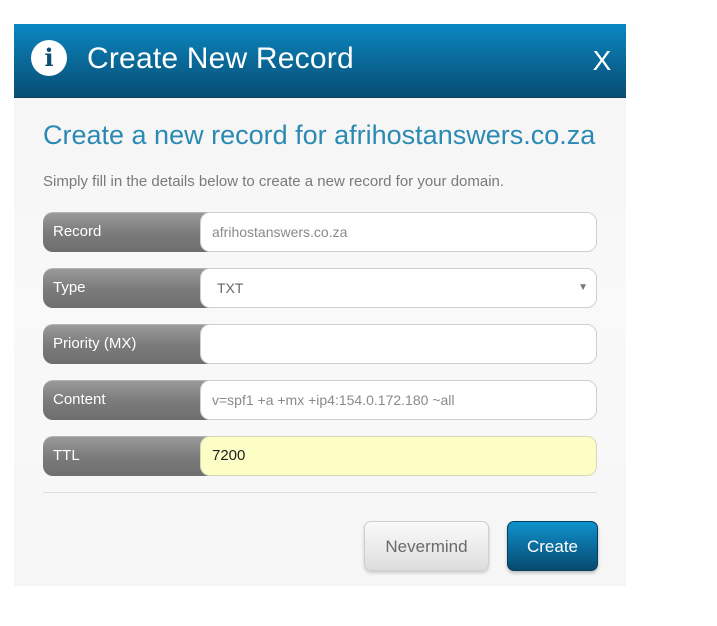 The image size is (717, 626). I want to click on ttl-input: 7200, so click(398, 456).